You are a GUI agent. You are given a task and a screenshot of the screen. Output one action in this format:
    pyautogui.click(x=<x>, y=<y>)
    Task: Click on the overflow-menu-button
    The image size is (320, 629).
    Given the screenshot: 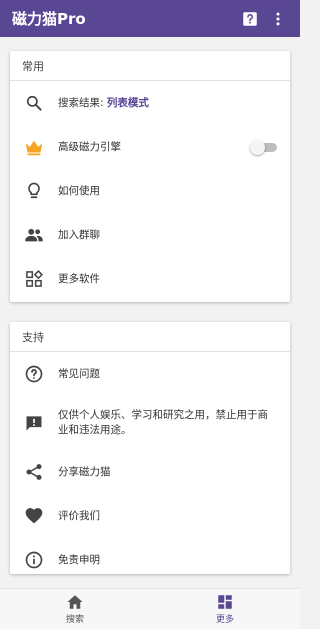 What is the action you would take?
    pyautogui.click(x=278, y=19)
    